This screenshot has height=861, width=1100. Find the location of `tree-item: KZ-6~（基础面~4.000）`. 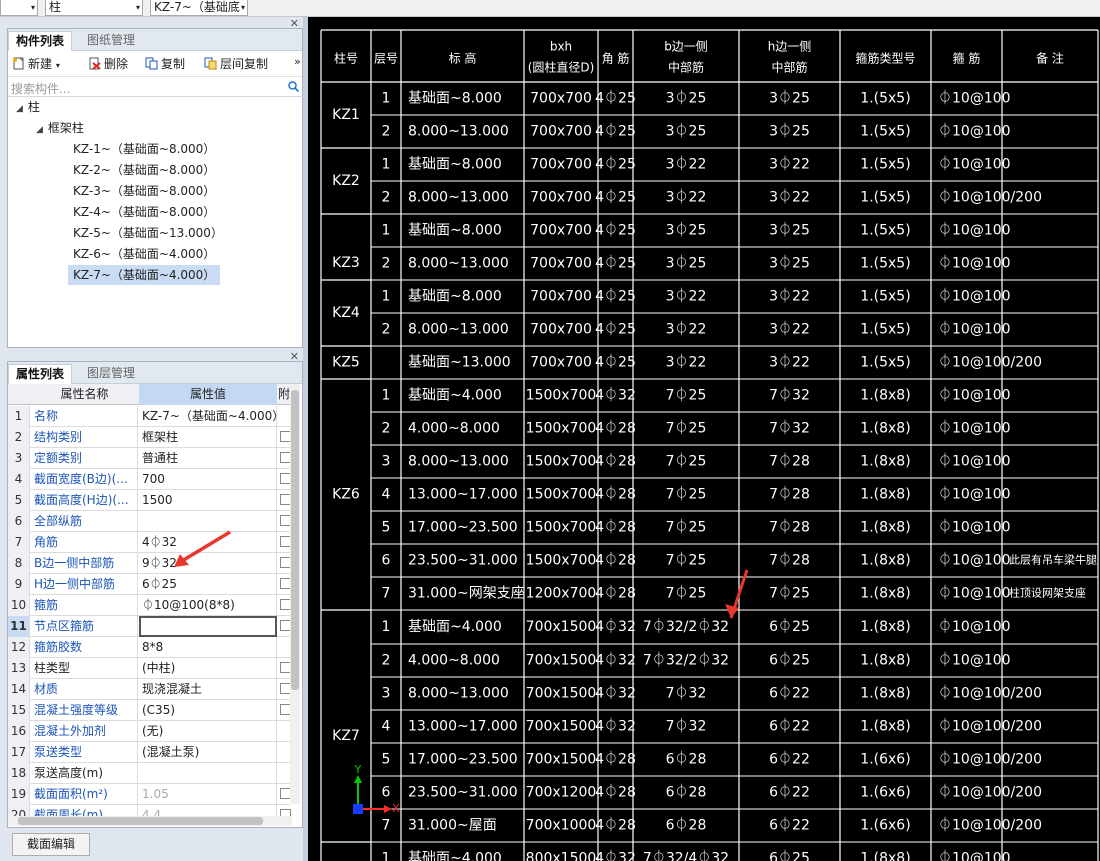

tree-item: KZ-6~（基础面~4.000） is located at coordinates (144, 254).